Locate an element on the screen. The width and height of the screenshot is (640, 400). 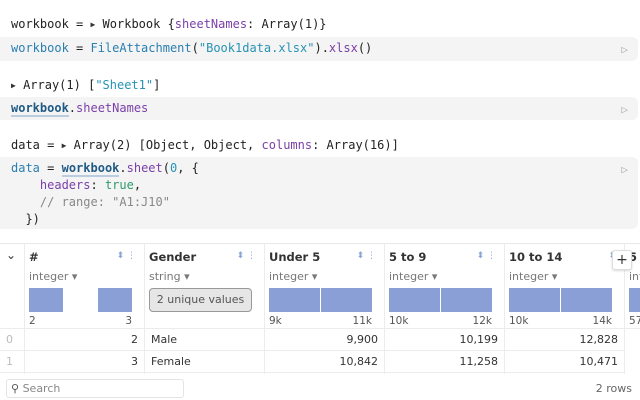
sheetnames-output: ▶ Array(1) ["Sheet1"] is located at coordinates (85, 85).